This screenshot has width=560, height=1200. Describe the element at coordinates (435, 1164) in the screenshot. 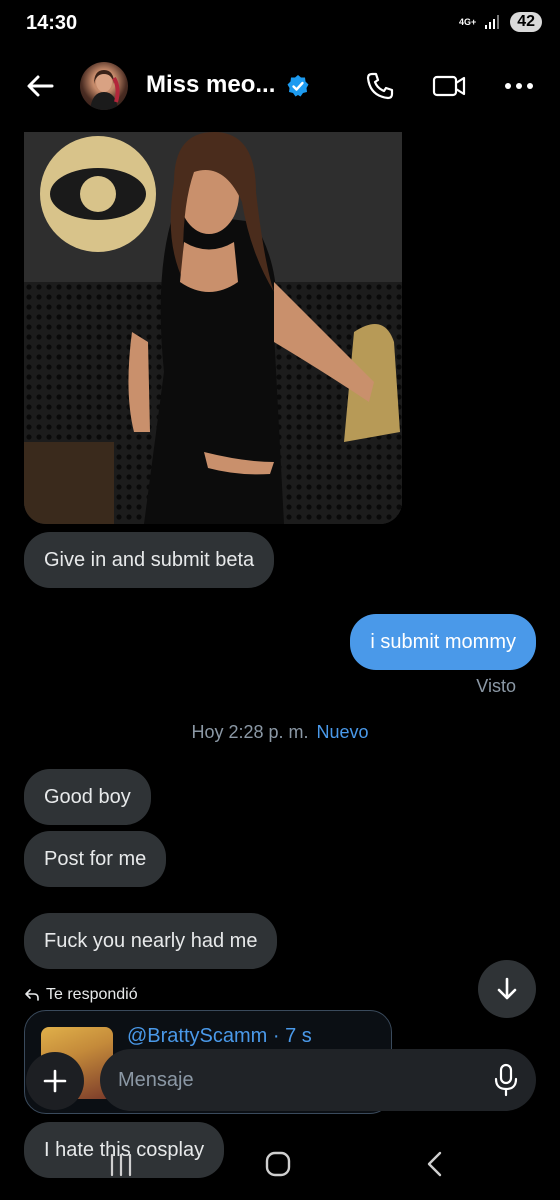

I see `nav-back-icon` at that location.